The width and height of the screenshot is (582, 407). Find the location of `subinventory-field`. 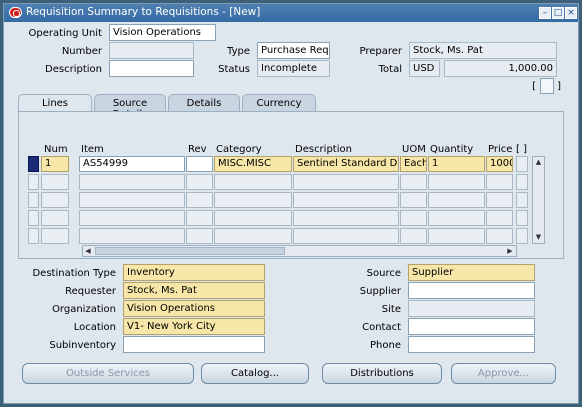

subinventory-field is located at coordinates (194, 344).